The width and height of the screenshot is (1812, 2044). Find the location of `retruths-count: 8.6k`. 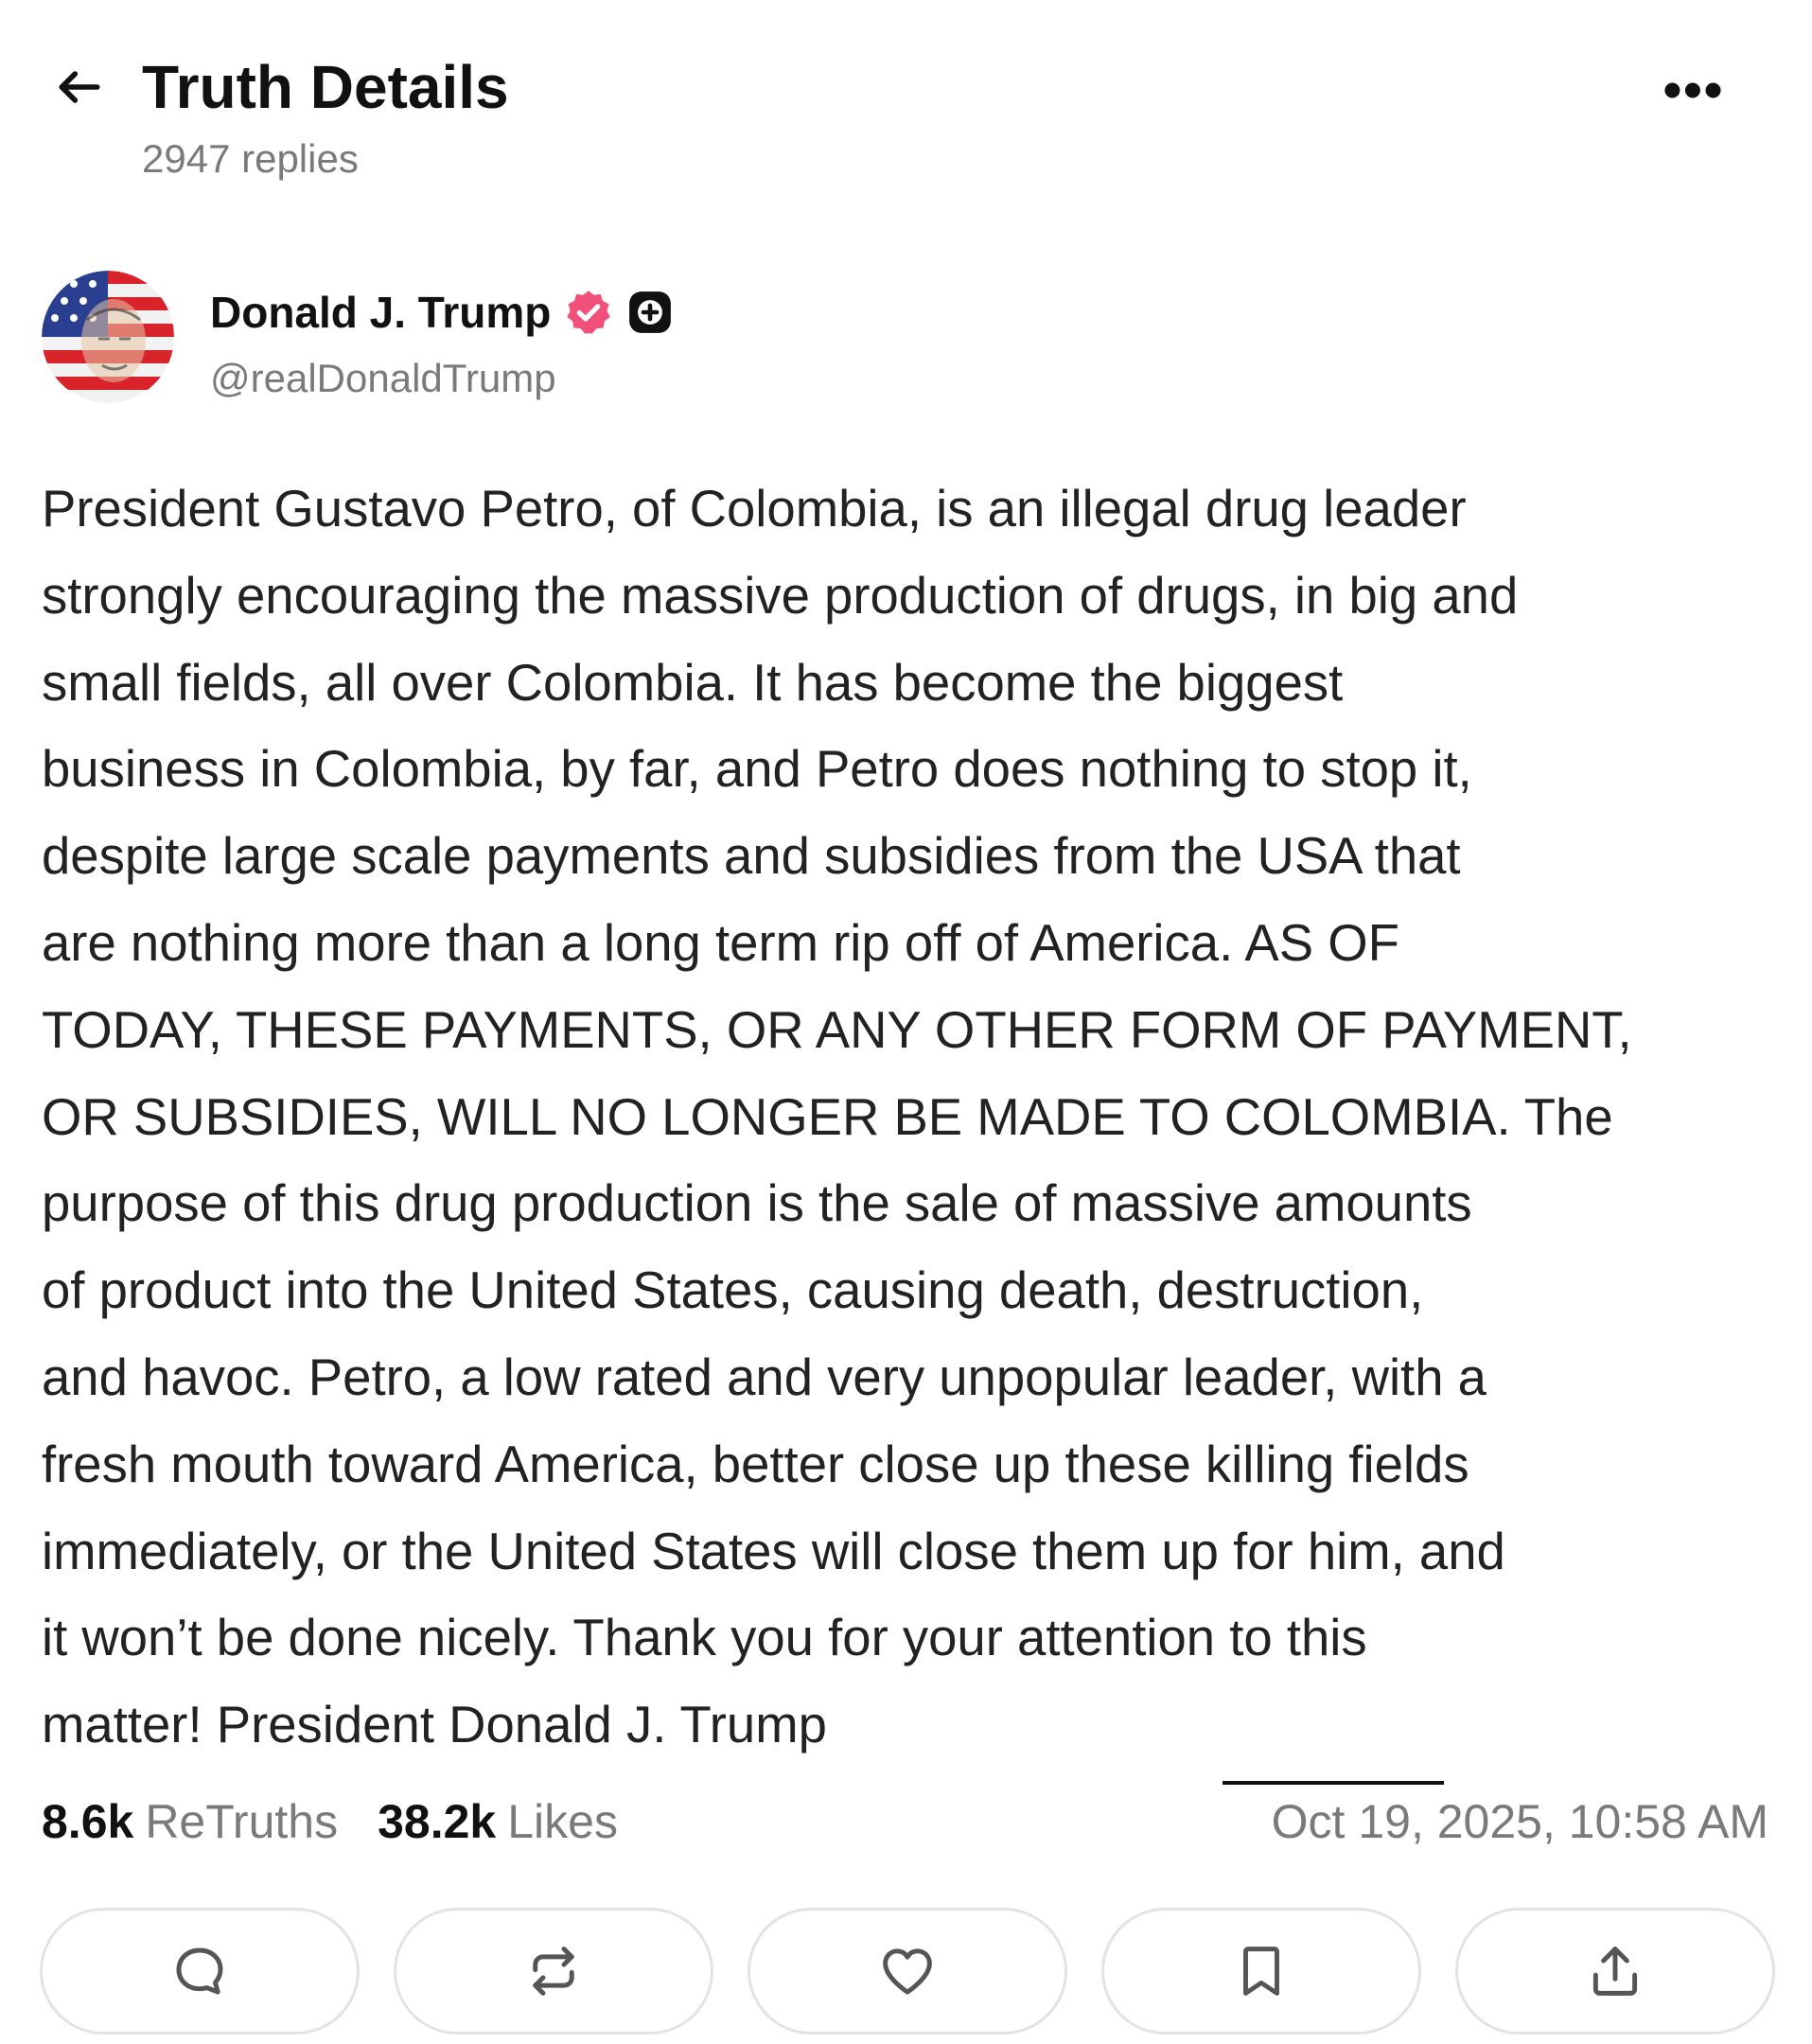

retruths-count: 8.6k is located at coordinates (87, 1821).